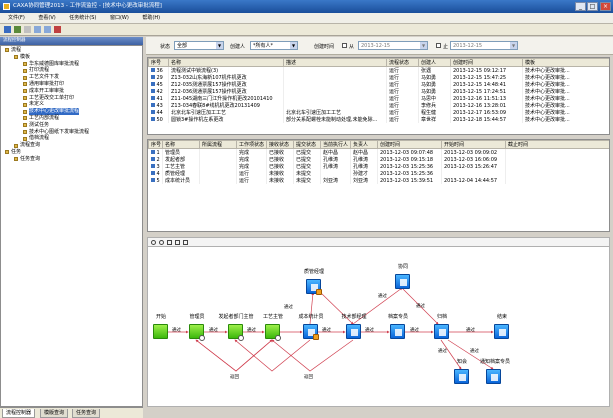 This screenshot has width=613, height=418. Describe the element at coordinates (473, 144) in the screenshot. I see `column-header: 开始时间` at that location.